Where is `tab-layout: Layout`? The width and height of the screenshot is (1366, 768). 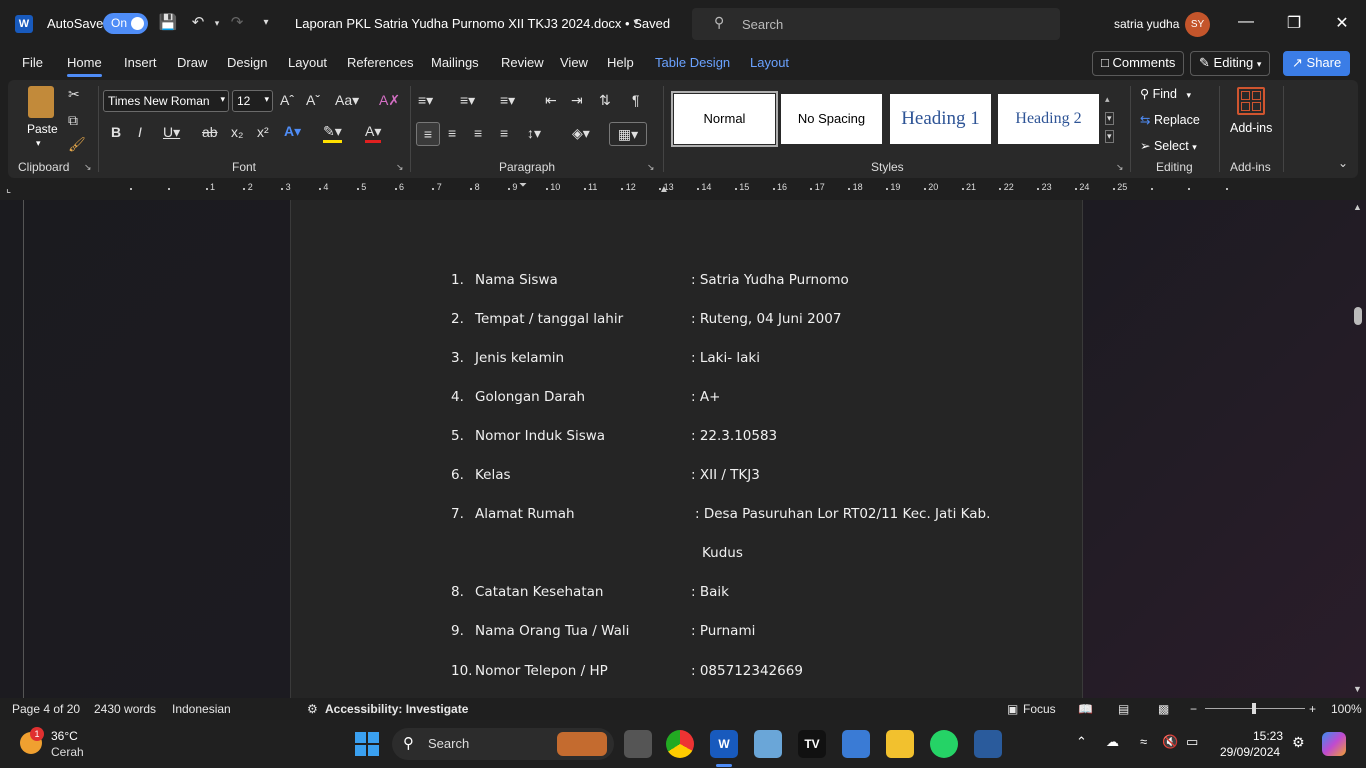
tab-layout: Layout is located at coordinates (307, 62).